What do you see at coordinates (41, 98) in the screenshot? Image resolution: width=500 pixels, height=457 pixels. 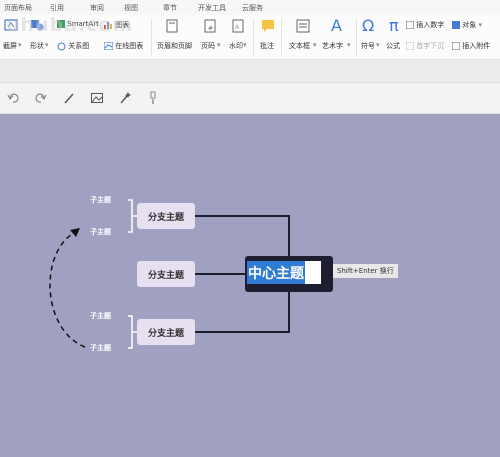 I see `redo-icon` at bounding box center [41, 98].